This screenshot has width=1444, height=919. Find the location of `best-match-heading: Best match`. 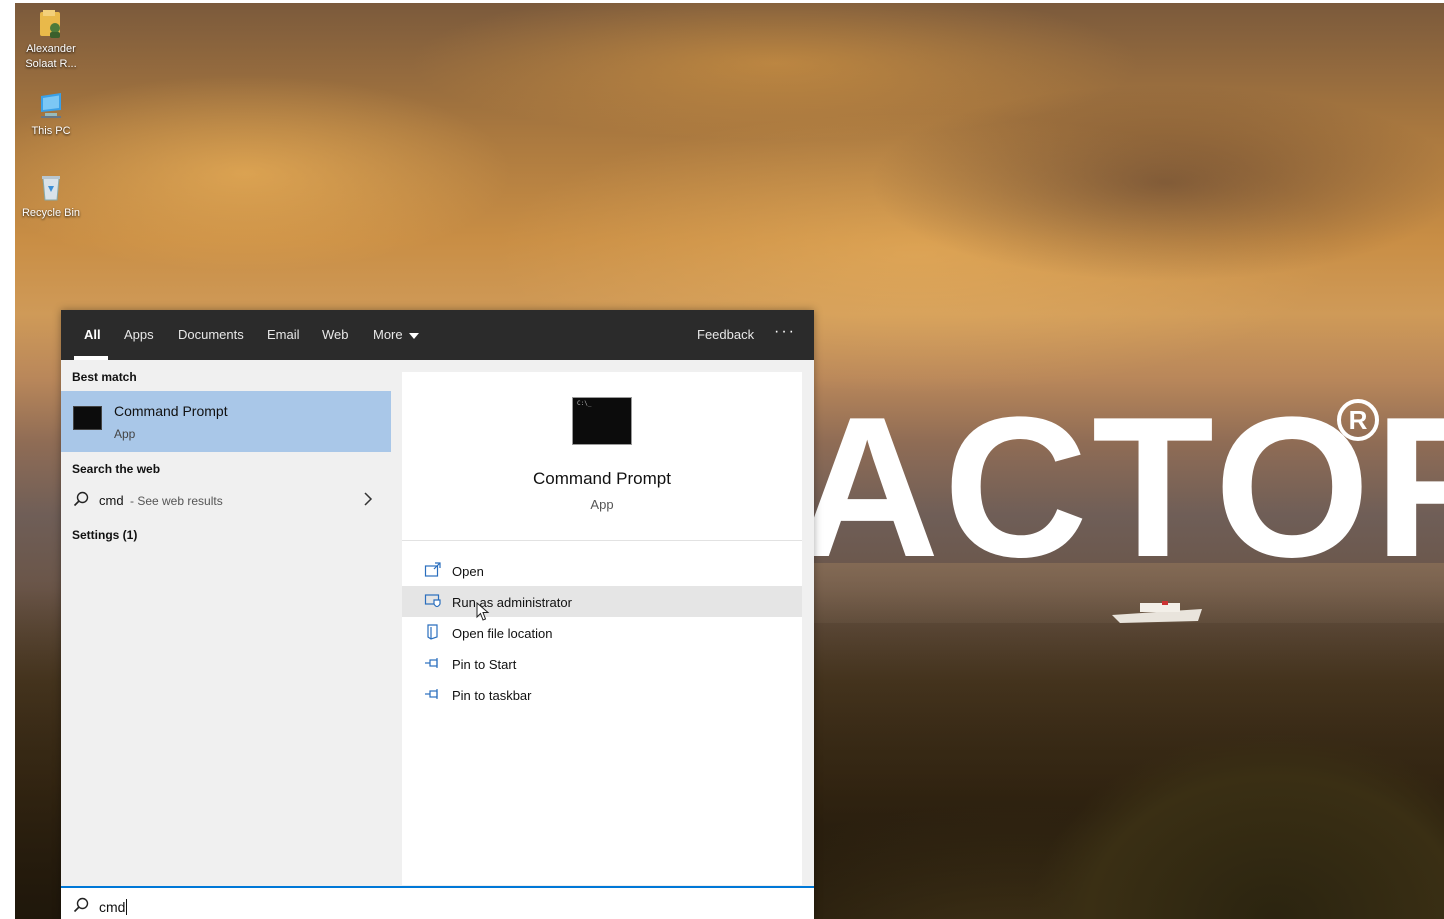

best-match-heading: Best match is located at coordinates (104, 377).